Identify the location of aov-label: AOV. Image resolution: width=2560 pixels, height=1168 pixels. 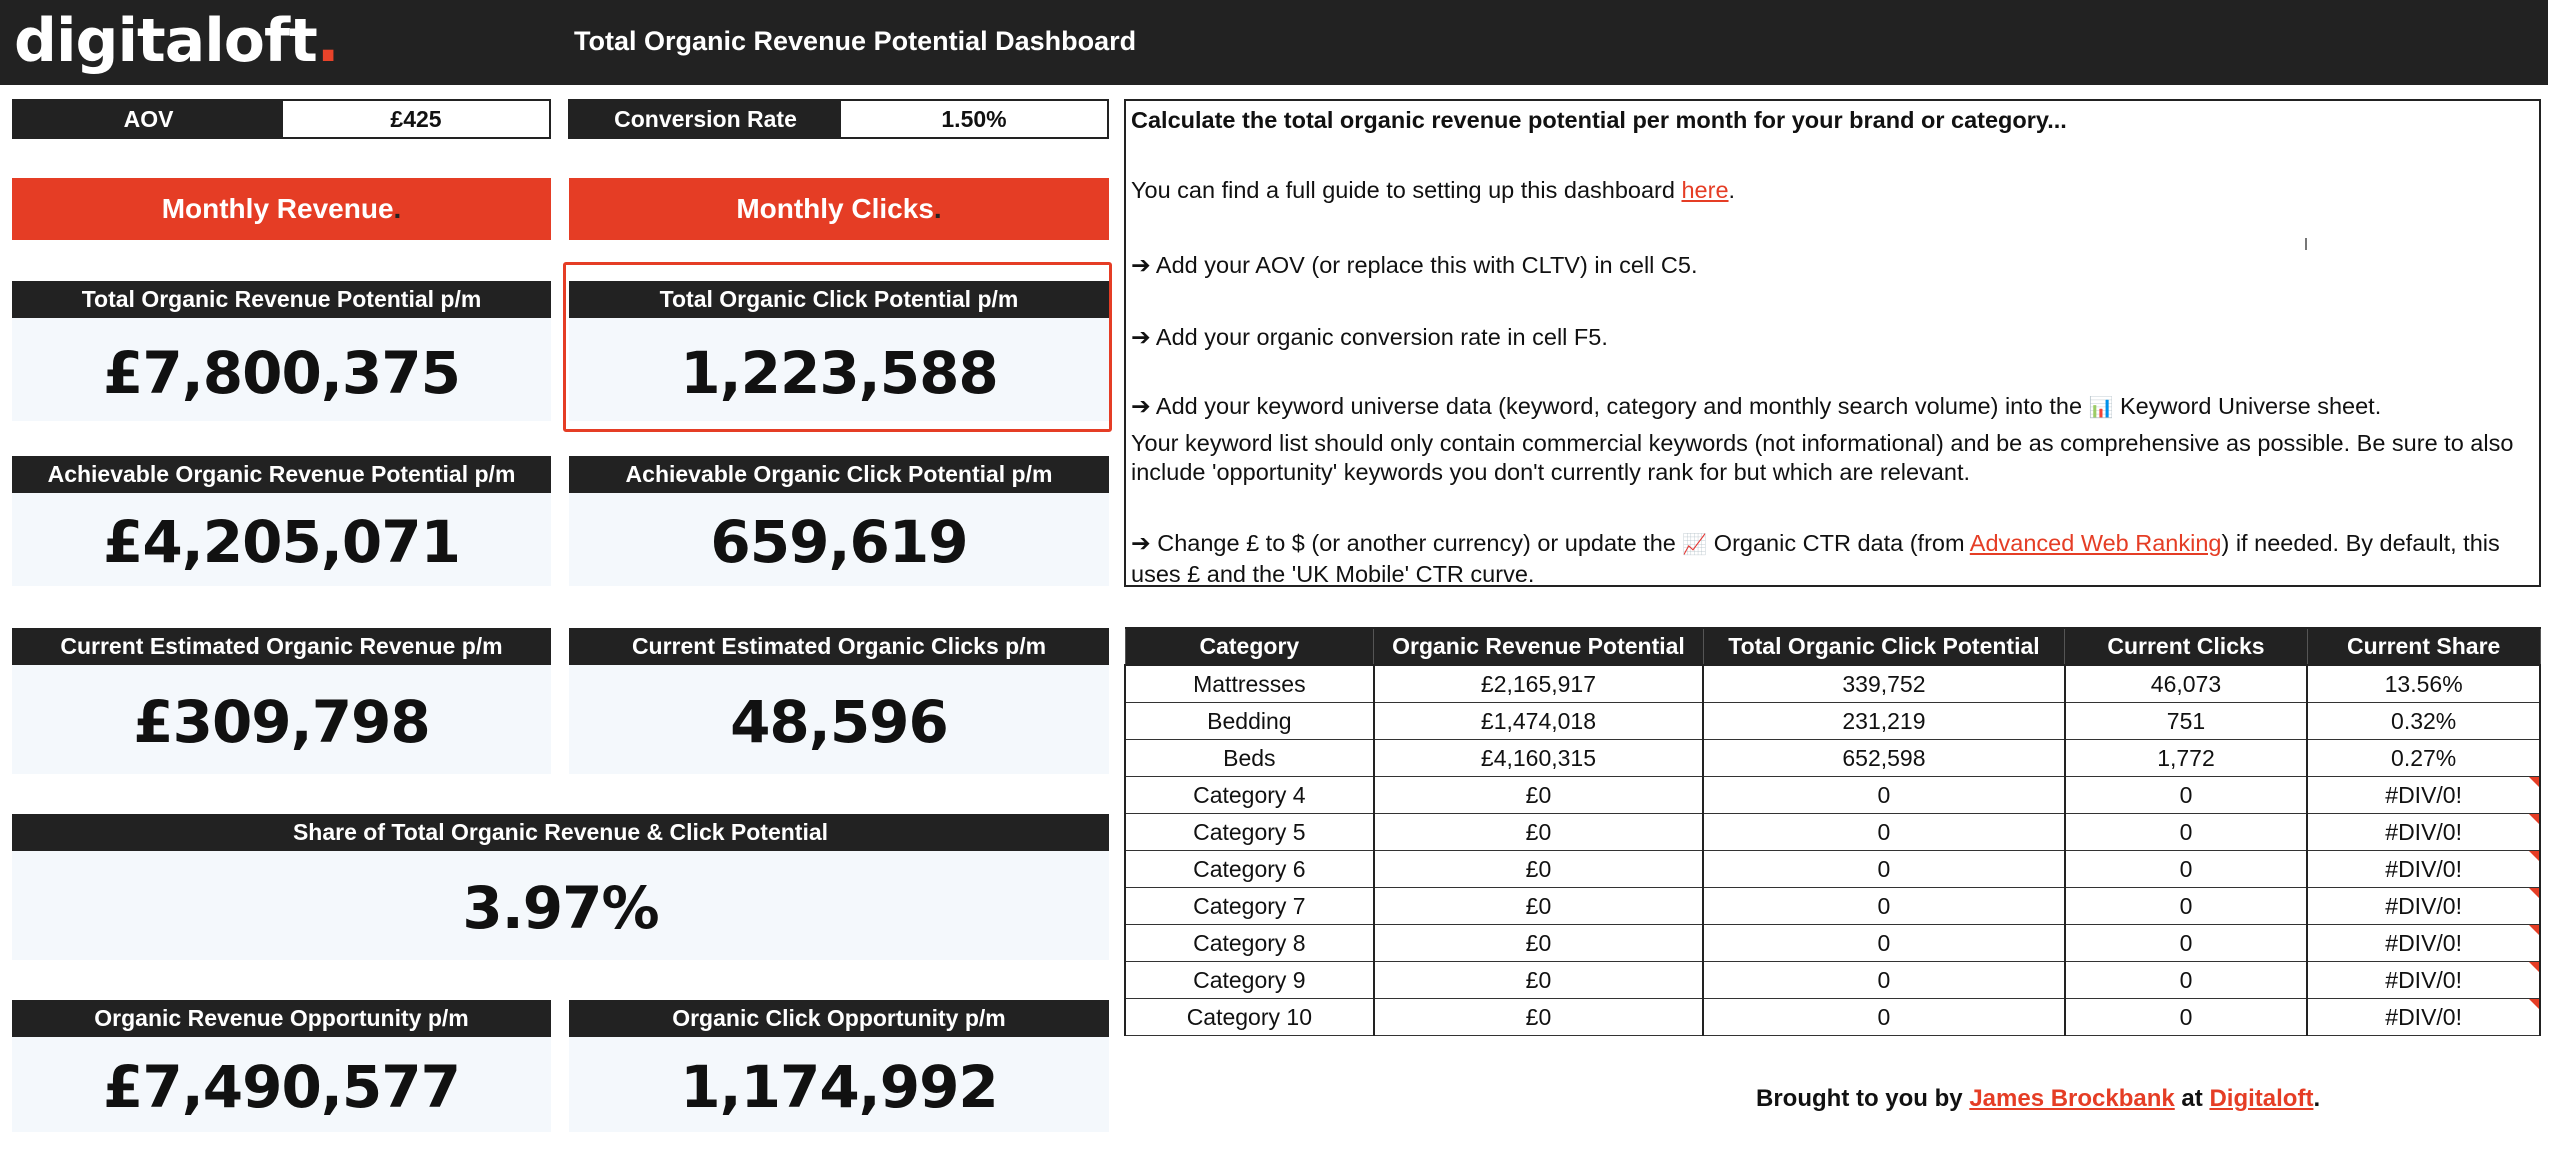
(148, 119).